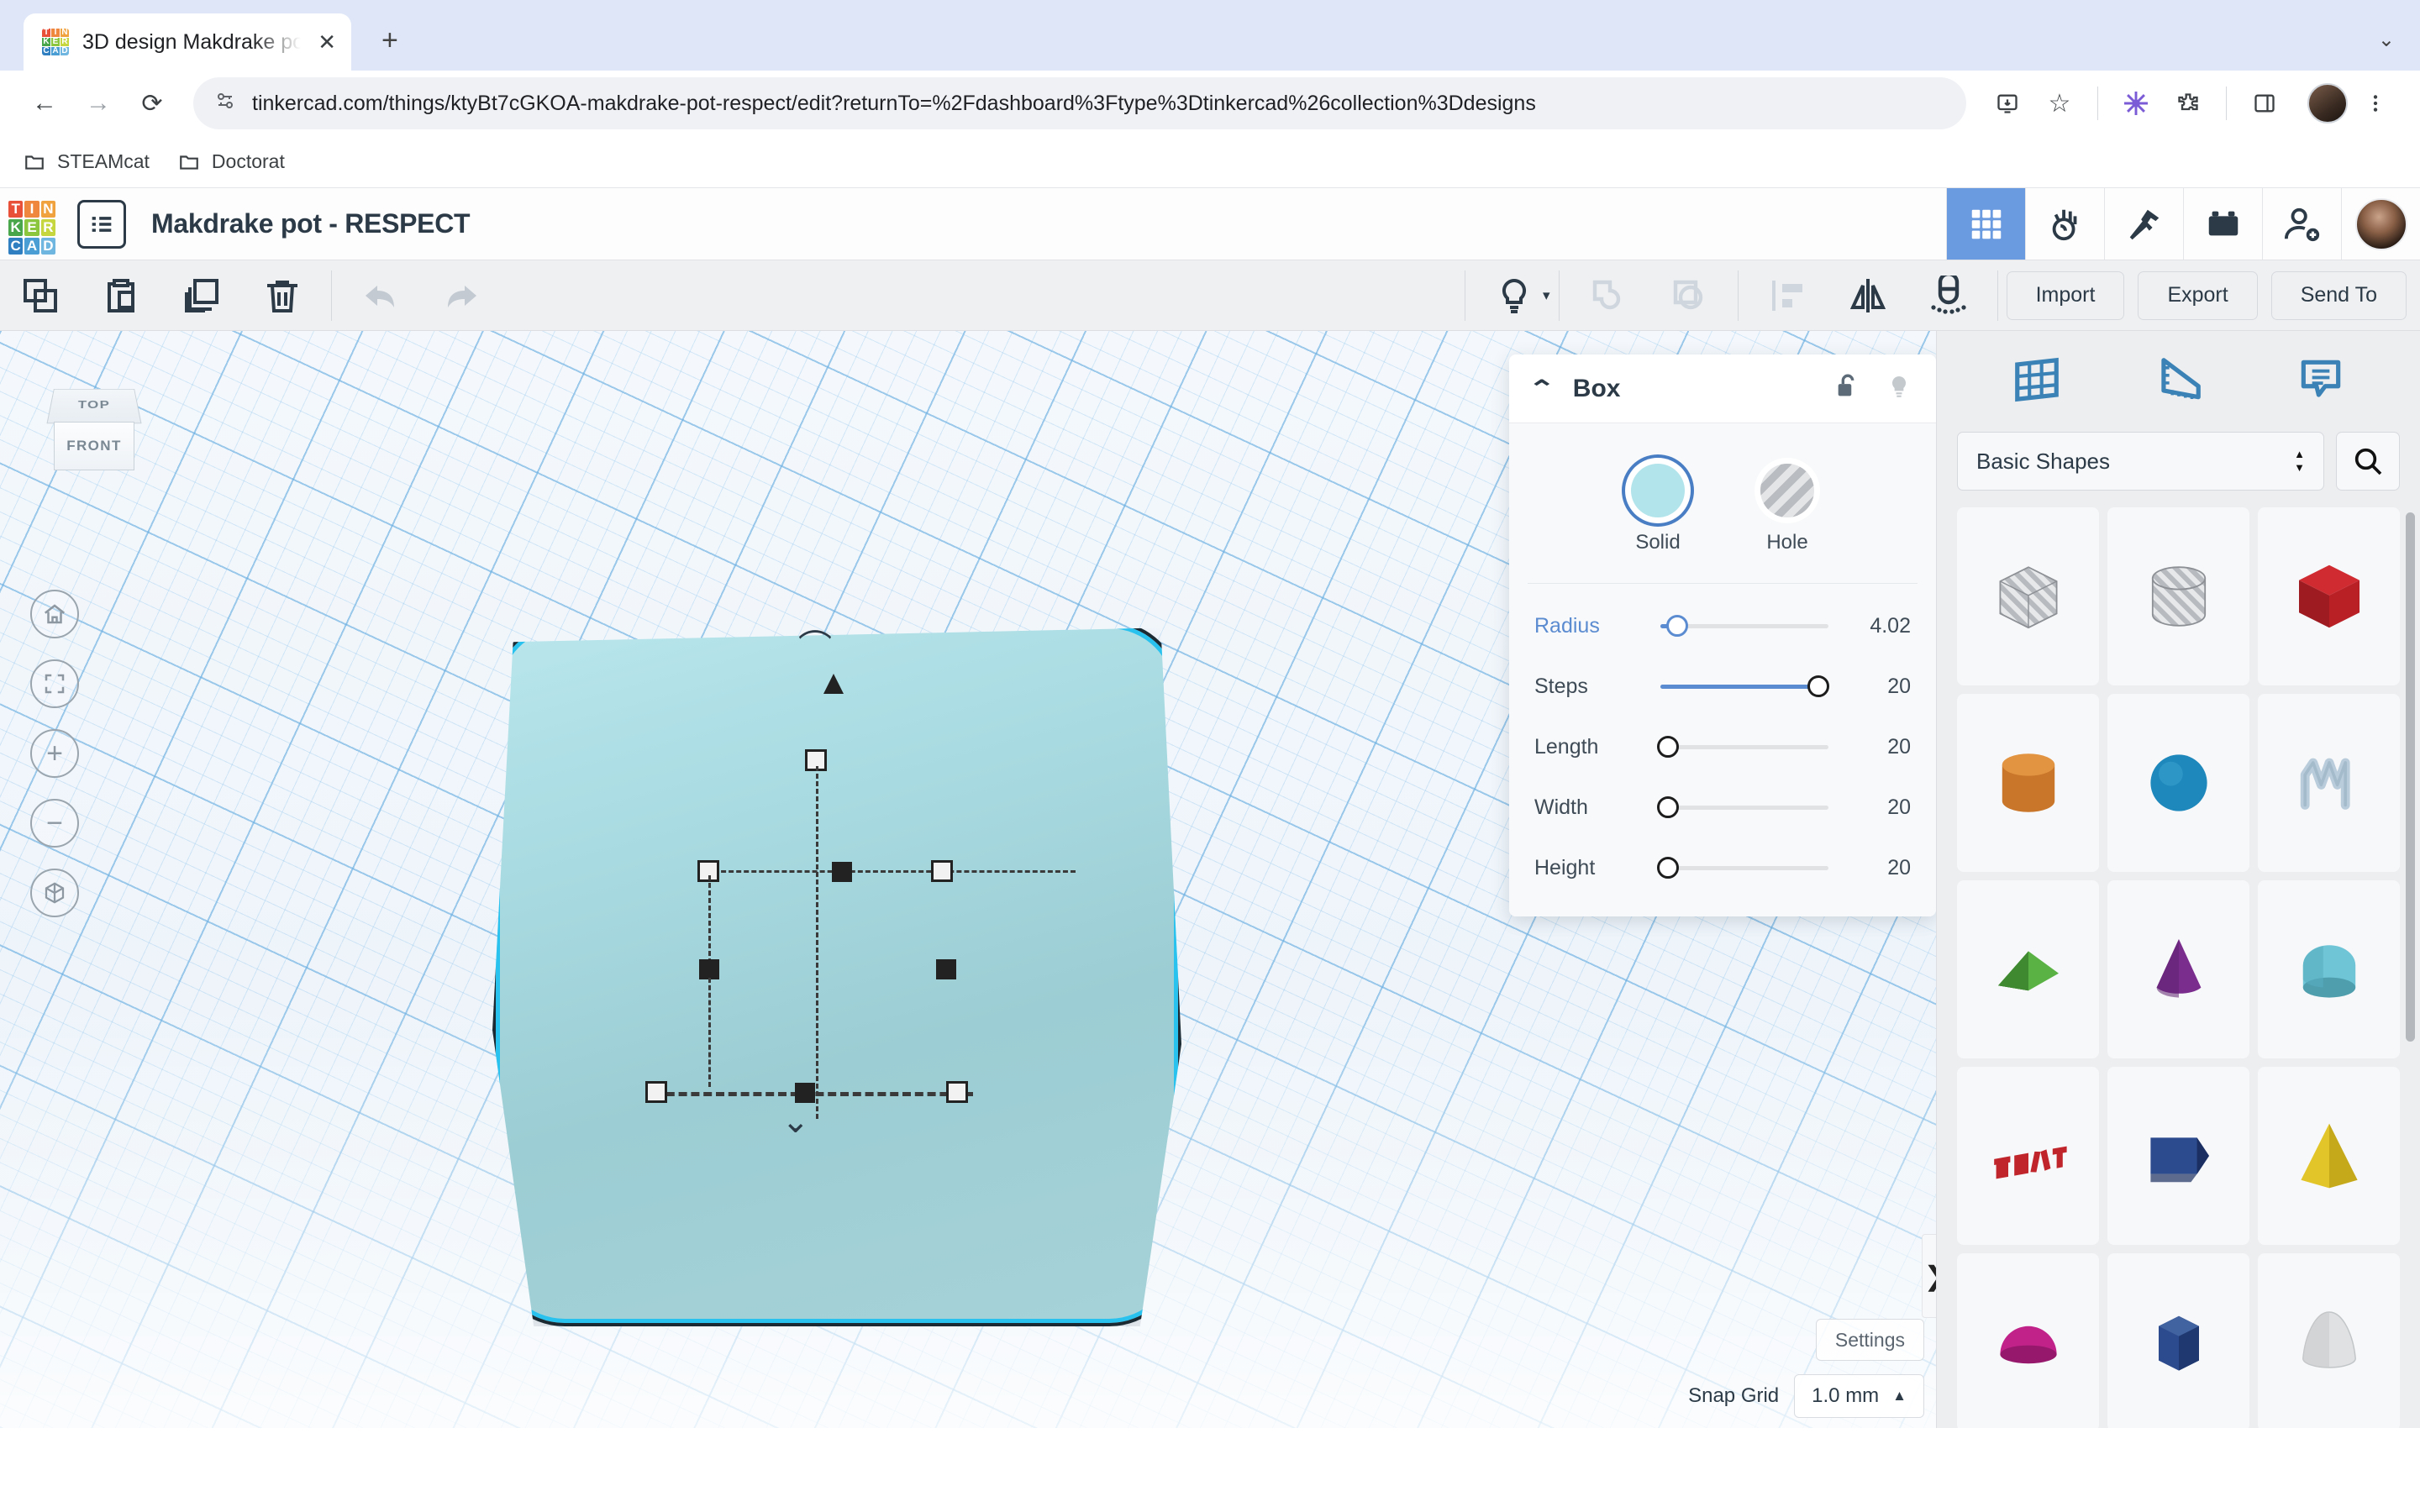 The image size is (2420, 1512). I want to click on collapse-chevron-icon: ⌃, so click(1542, 388).